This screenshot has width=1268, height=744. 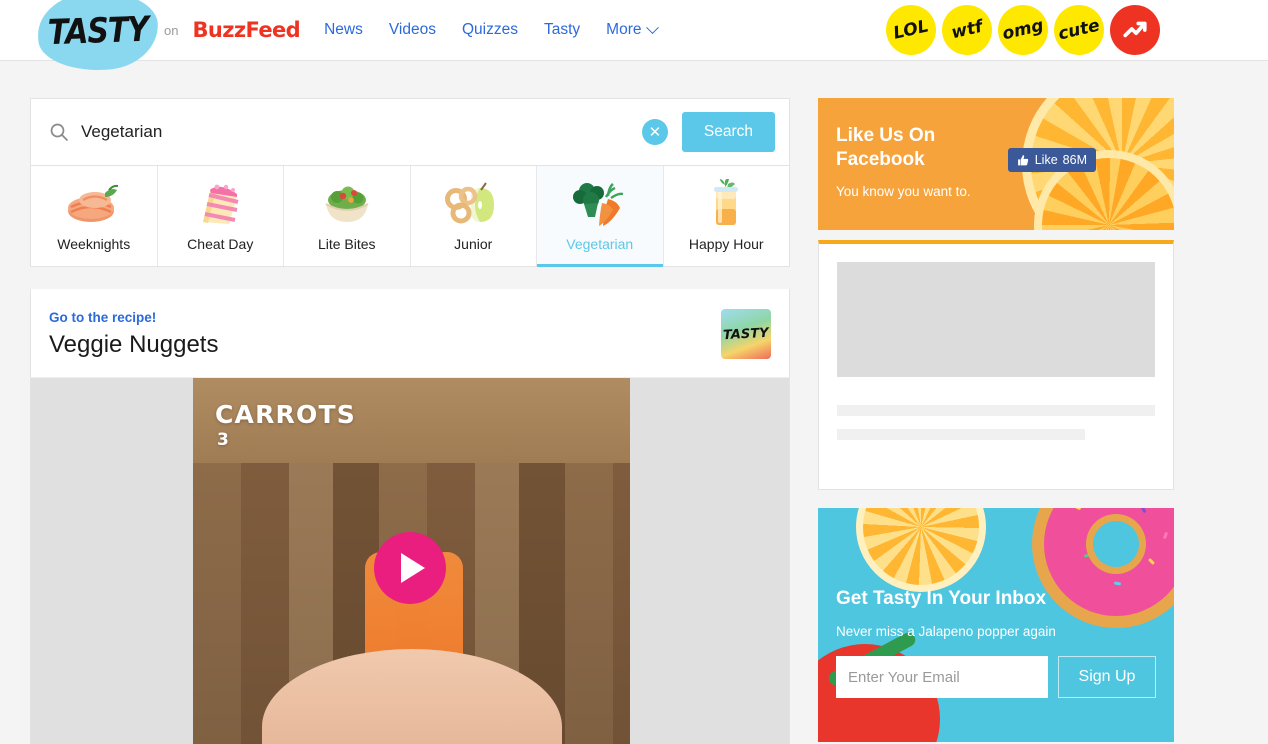 I want to click on search-row: ✕ Search, so click(x=410, y=132).